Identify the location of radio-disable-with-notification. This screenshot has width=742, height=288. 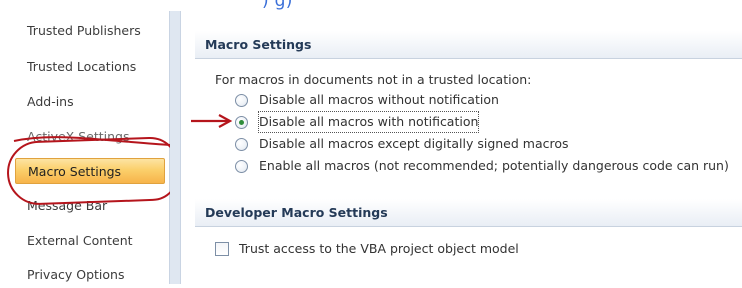
(241, 122).